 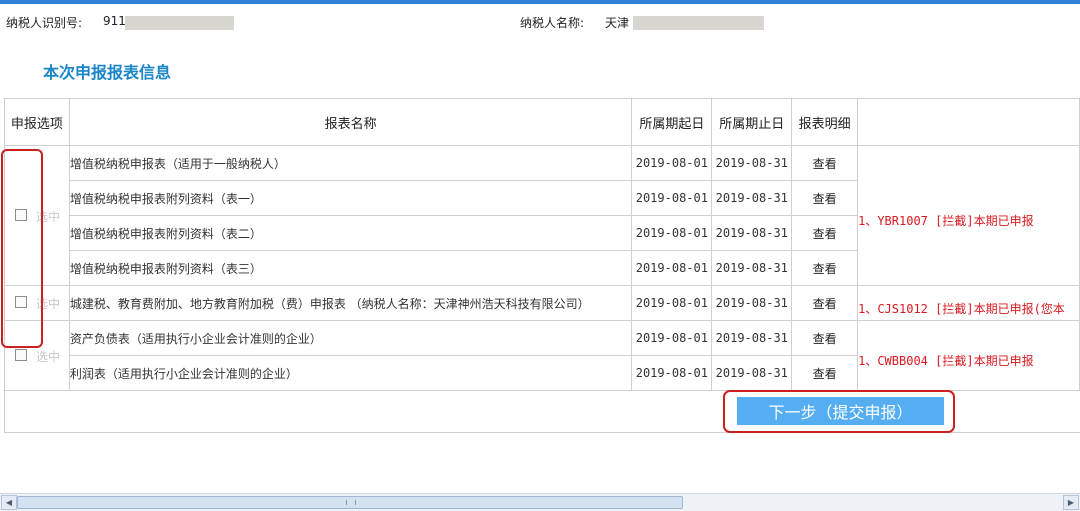 What do you see at coordinates (350, 373) in the screenshot?
I see `report-name: 利润表（适用执行小企业会计准则的企业）` at bounding box center [350, 373].